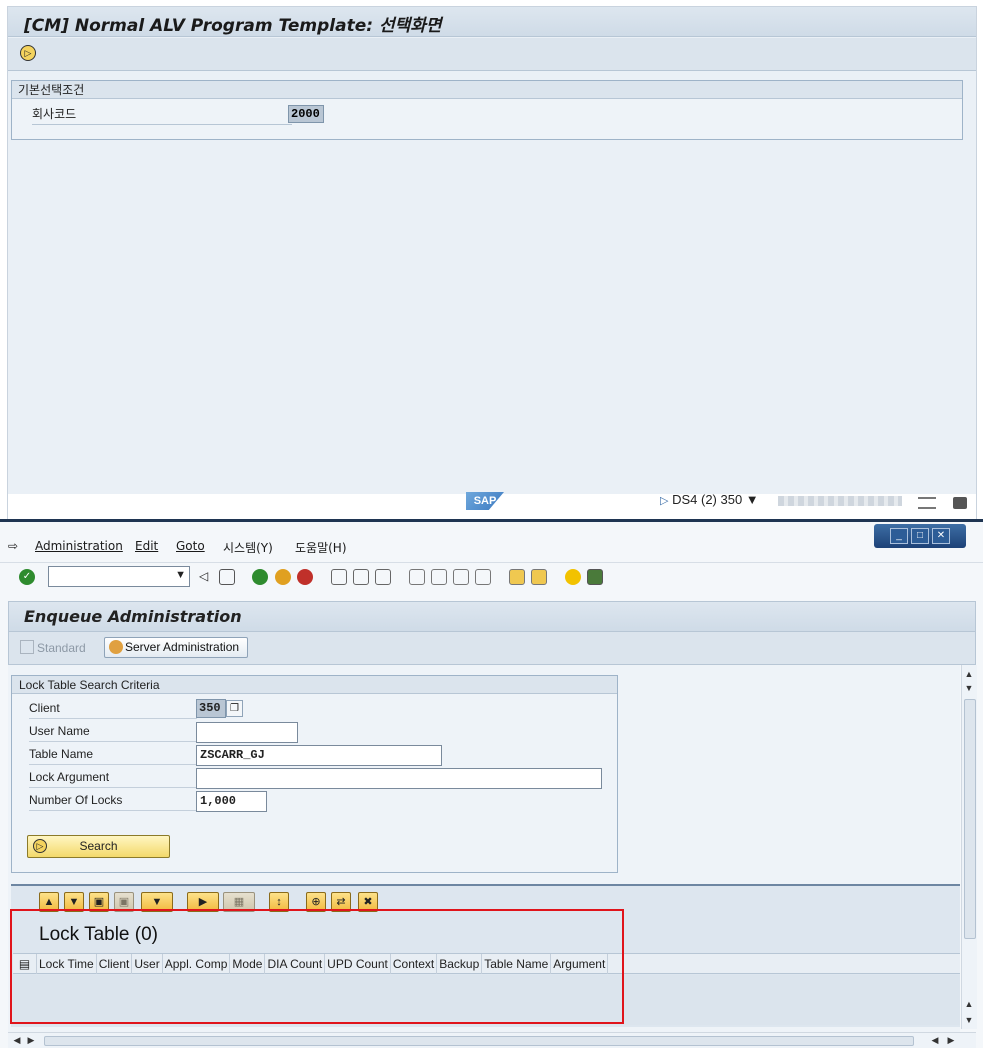 Image resolution: width=983 pixels, height=1048 pixels. Describe the element at coordinates (595, 577) in the screenshot. I see `layout-icon` at that location.